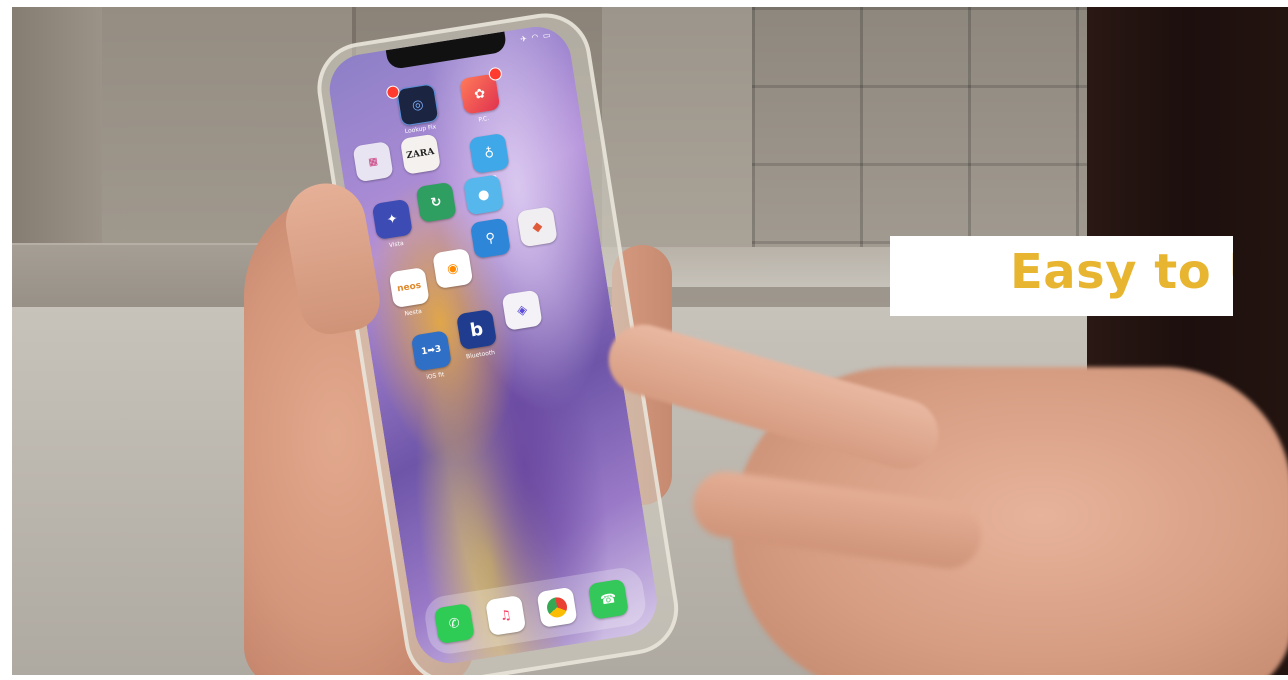  I want to click on app-icon-keyhole: ⚲, so click(490, 238).